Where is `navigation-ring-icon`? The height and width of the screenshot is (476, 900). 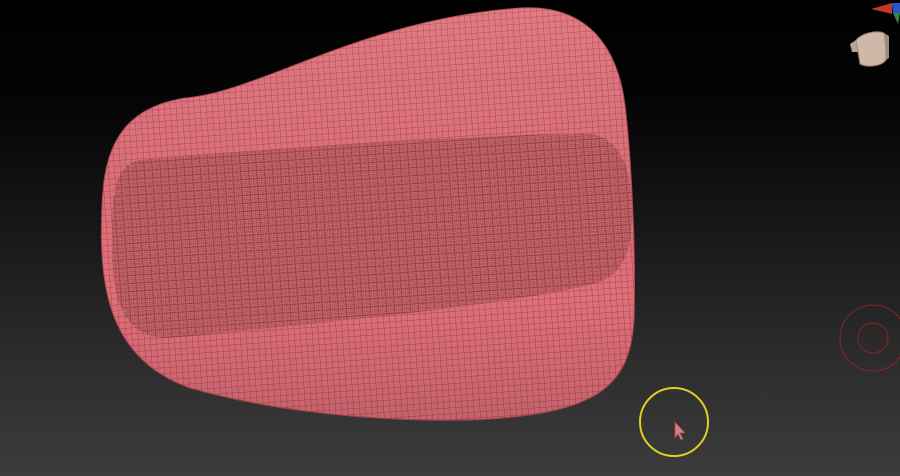
navigation-ring-icon is located at coordinates (869, 338).